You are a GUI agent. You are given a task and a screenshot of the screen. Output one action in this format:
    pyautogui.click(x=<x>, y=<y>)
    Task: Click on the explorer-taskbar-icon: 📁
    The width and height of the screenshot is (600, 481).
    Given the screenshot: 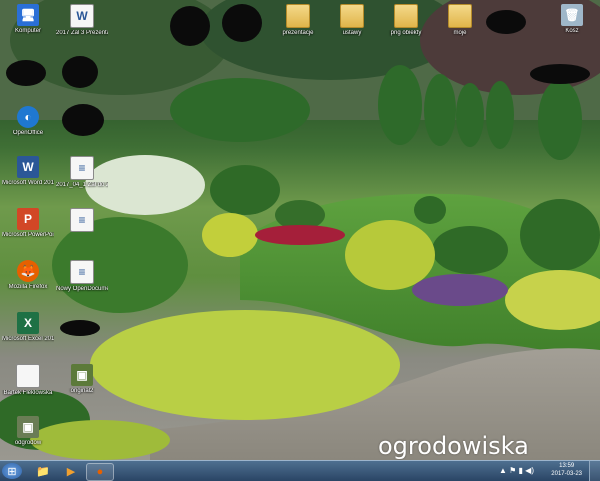 What is the action you would take?
    pyautogui.click(x=43, y=471)
    